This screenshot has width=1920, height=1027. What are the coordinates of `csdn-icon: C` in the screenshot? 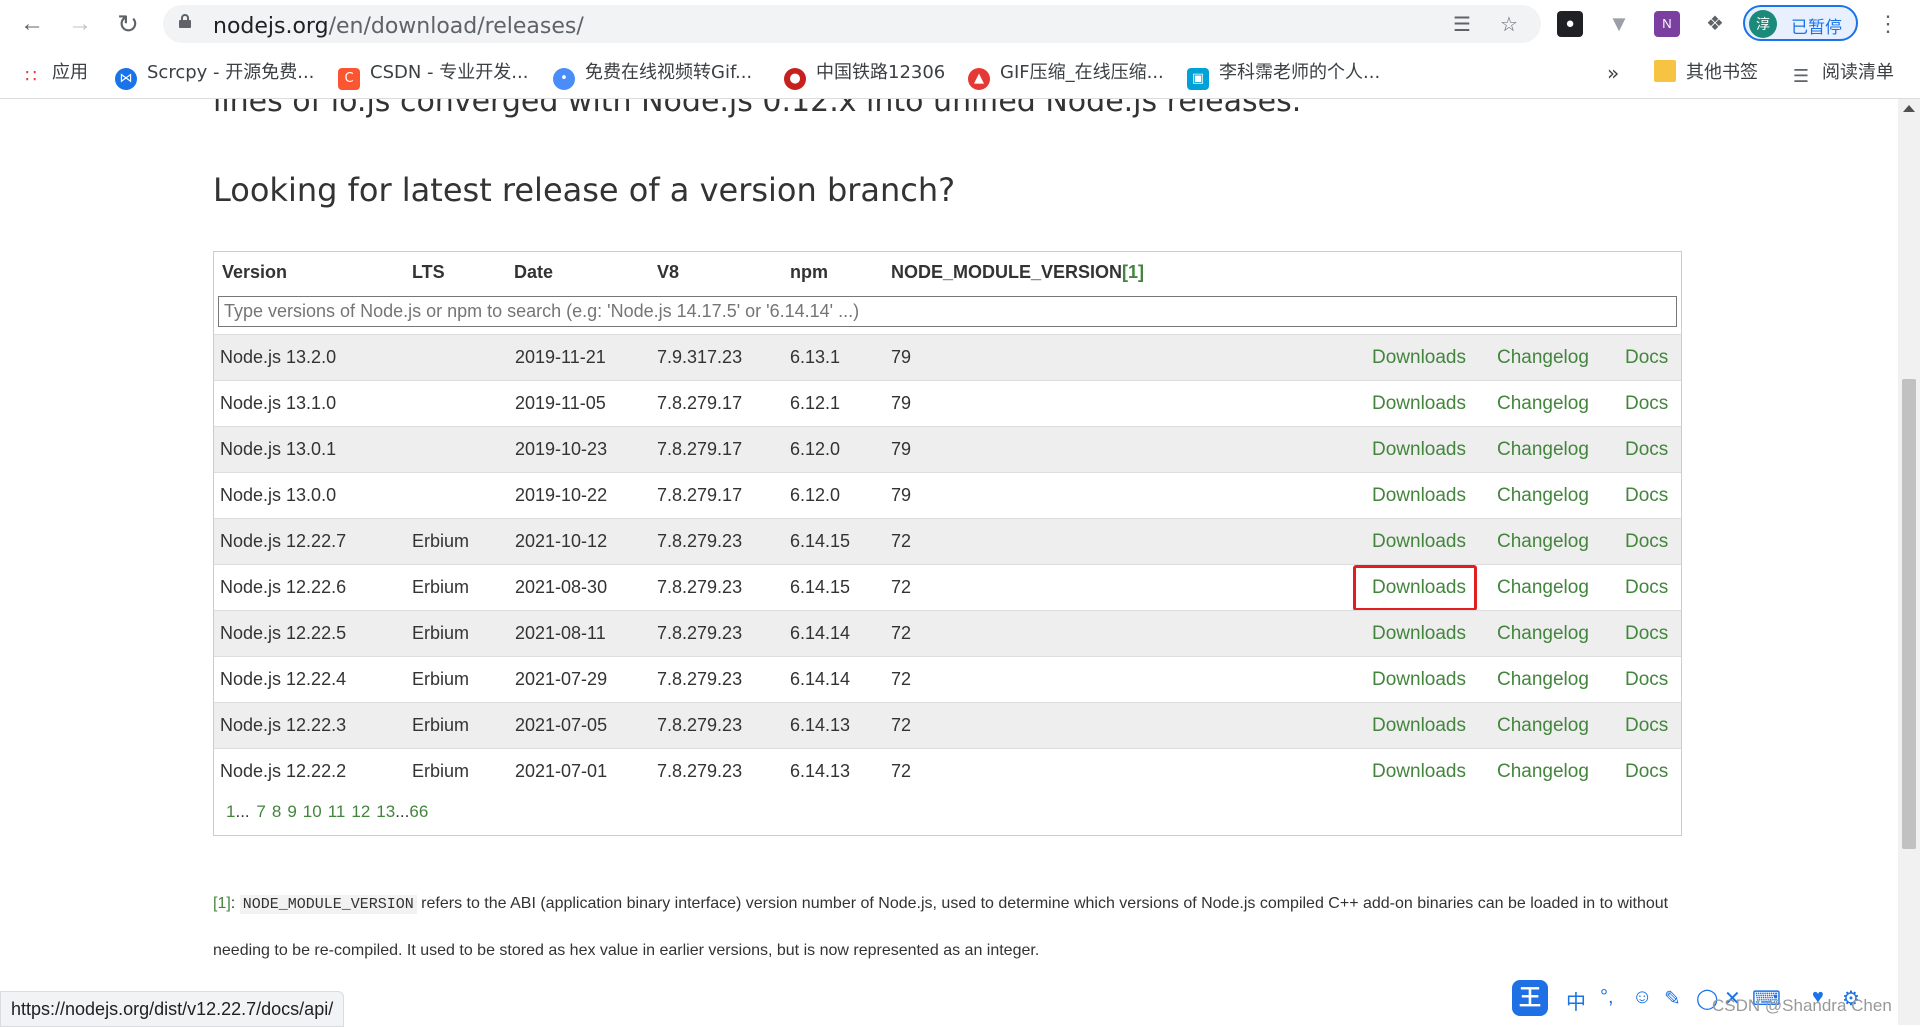 It's located at (349, 79).